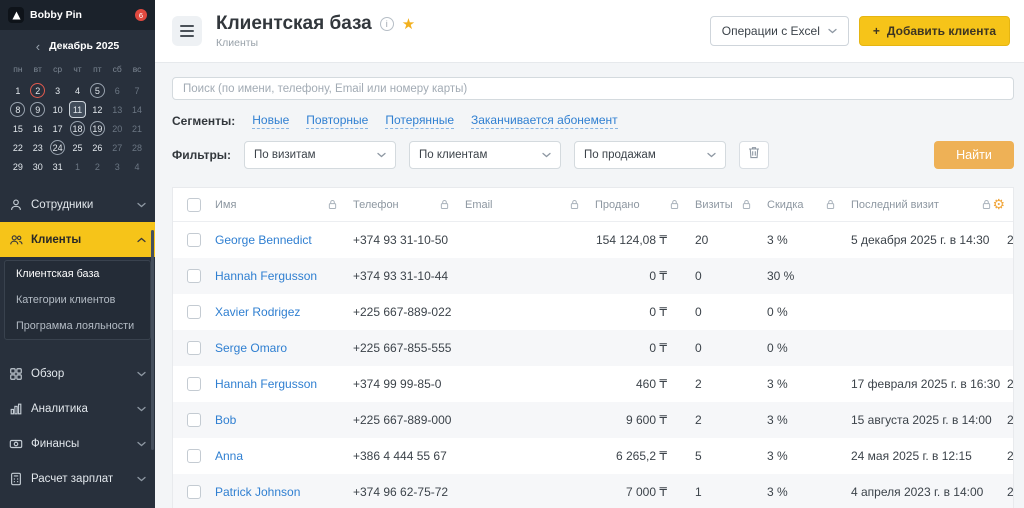  I want to click on client-name-link: Bob, so click(225, 420).